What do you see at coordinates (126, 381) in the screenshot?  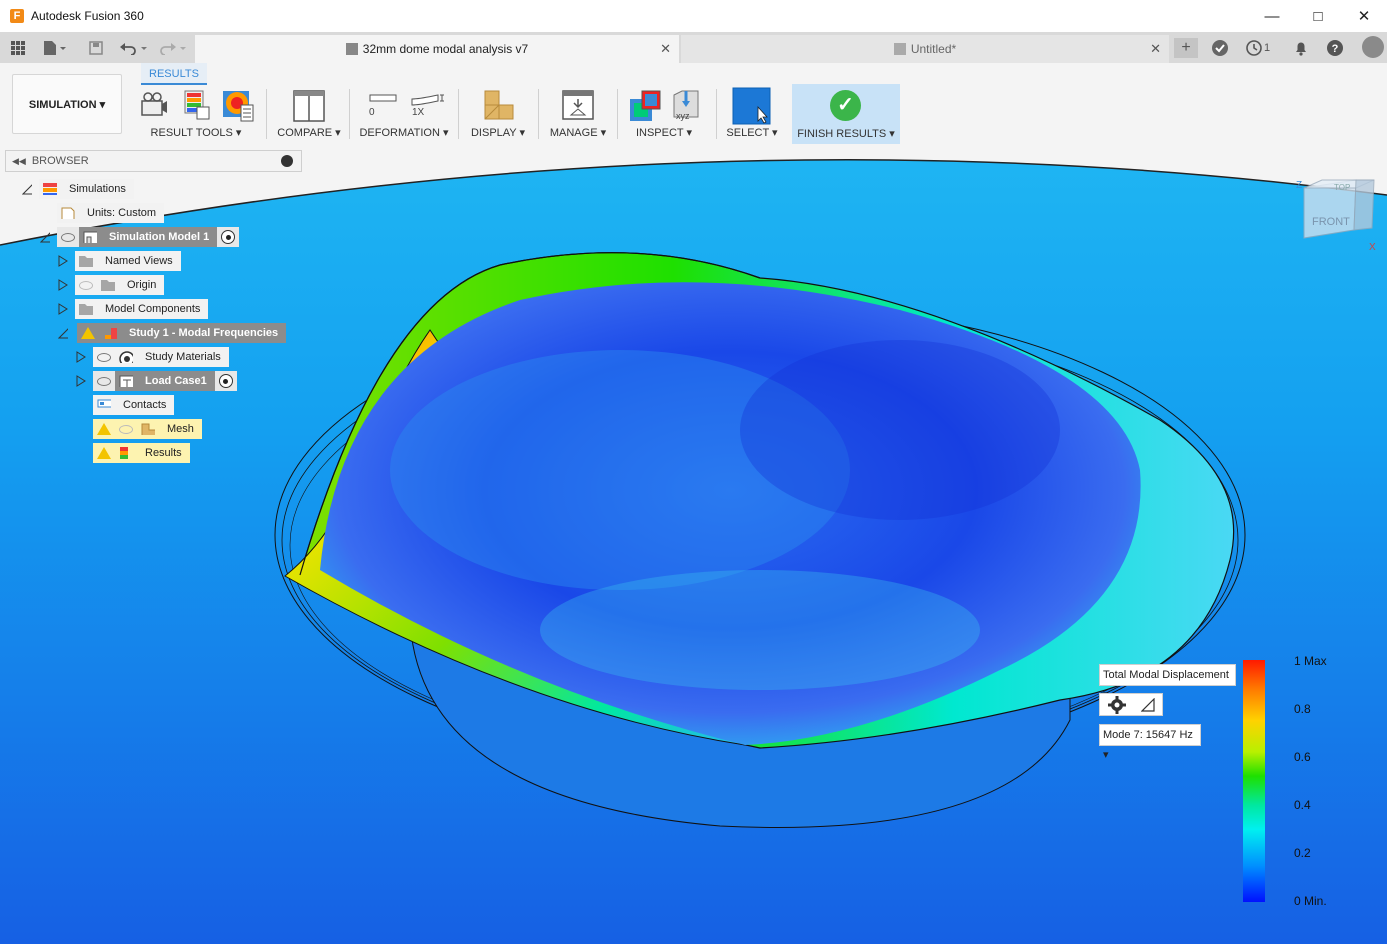 I see `load-case-icon` at bounding box center [126, 381].